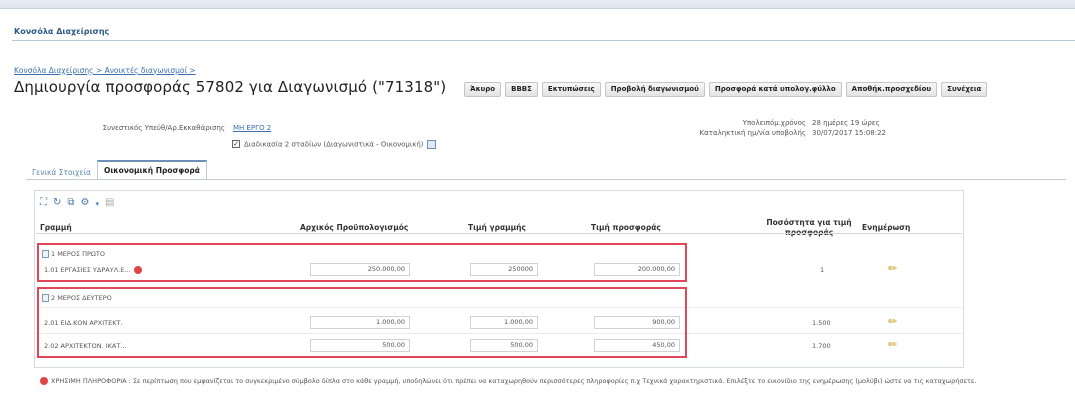 This screenshot has height=415, width=1075. Describe the element at coordinates (252, 128) in the screenshot. I see `contact-link: ΜΗ ΕΡΓΟ 2` at that location.